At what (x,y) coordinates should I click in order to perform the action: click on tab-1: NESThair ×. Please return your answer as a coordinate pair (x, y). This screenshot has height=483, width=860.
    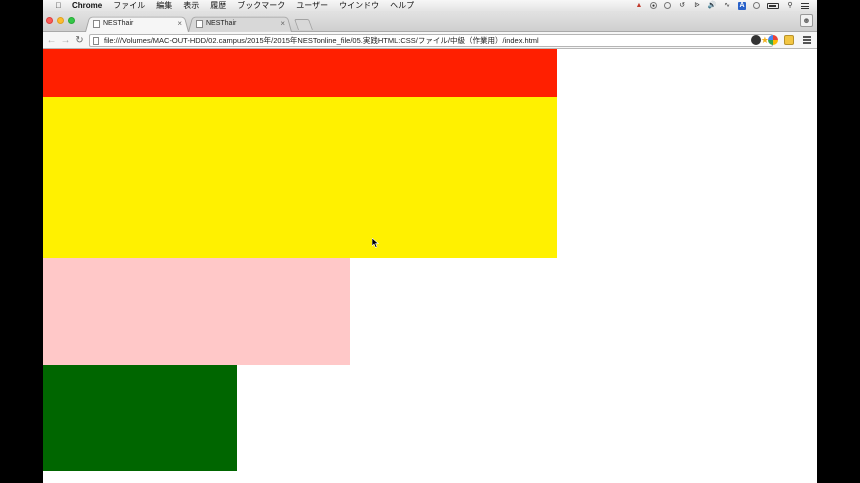
    Looking at the image, I should click on (137, 23).